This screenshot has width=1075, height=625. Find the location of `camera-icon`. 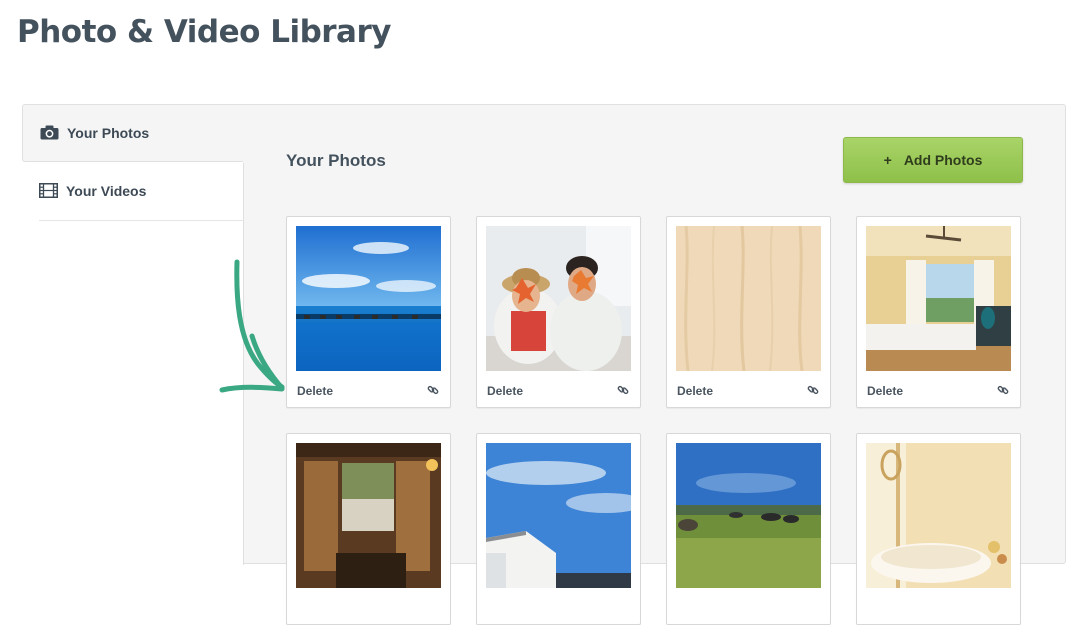

camera-icon is located at coordinates (50, 133).